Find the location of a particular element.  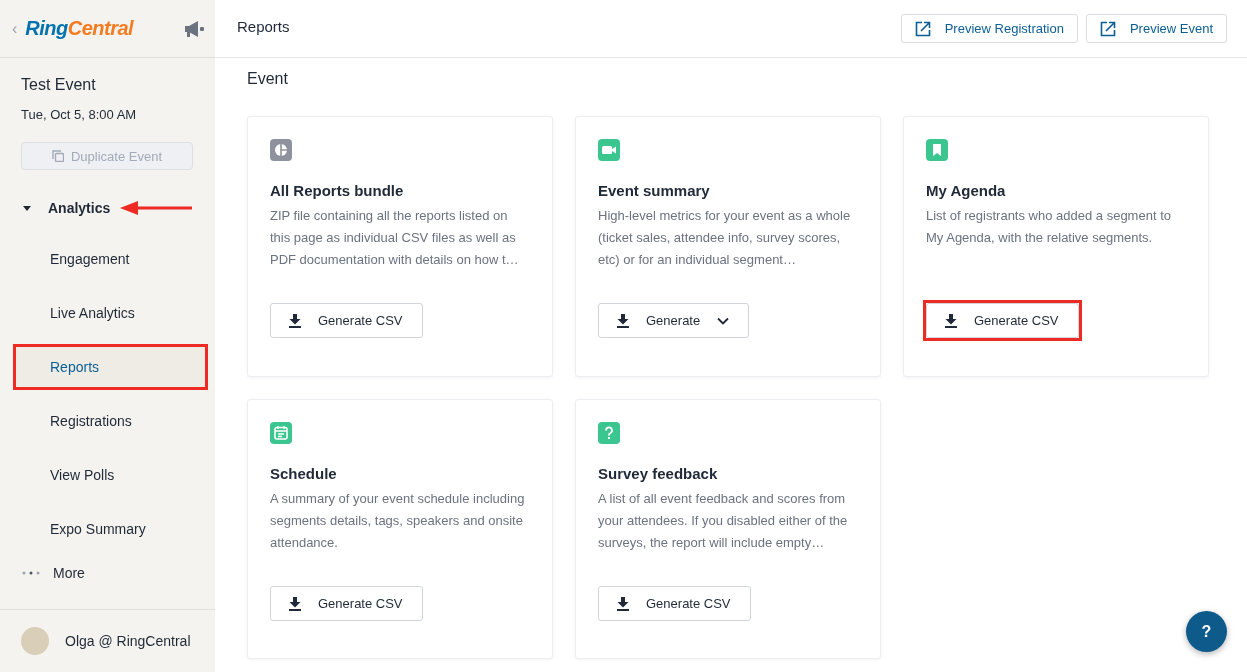

preview-button: Preview Registration is located at coordinates (989, 28).